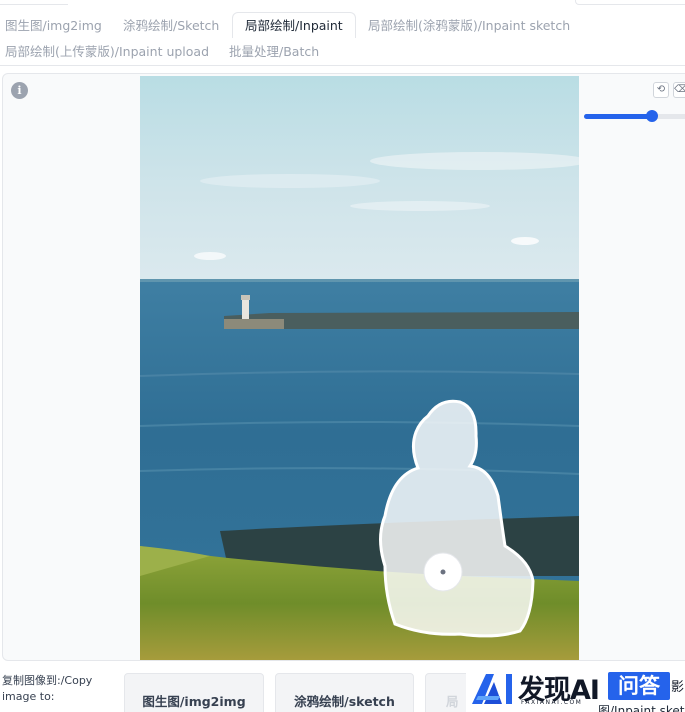  Describe the element at coordinates (443, 572) in the screenshot. I see `brush-cursor-dot` at that location.